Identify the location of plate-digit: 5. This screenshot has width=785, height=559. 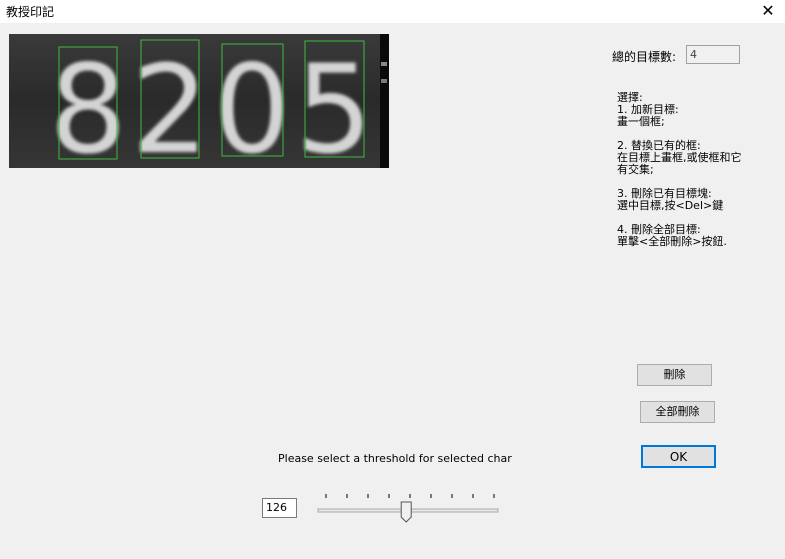
(334, 103).